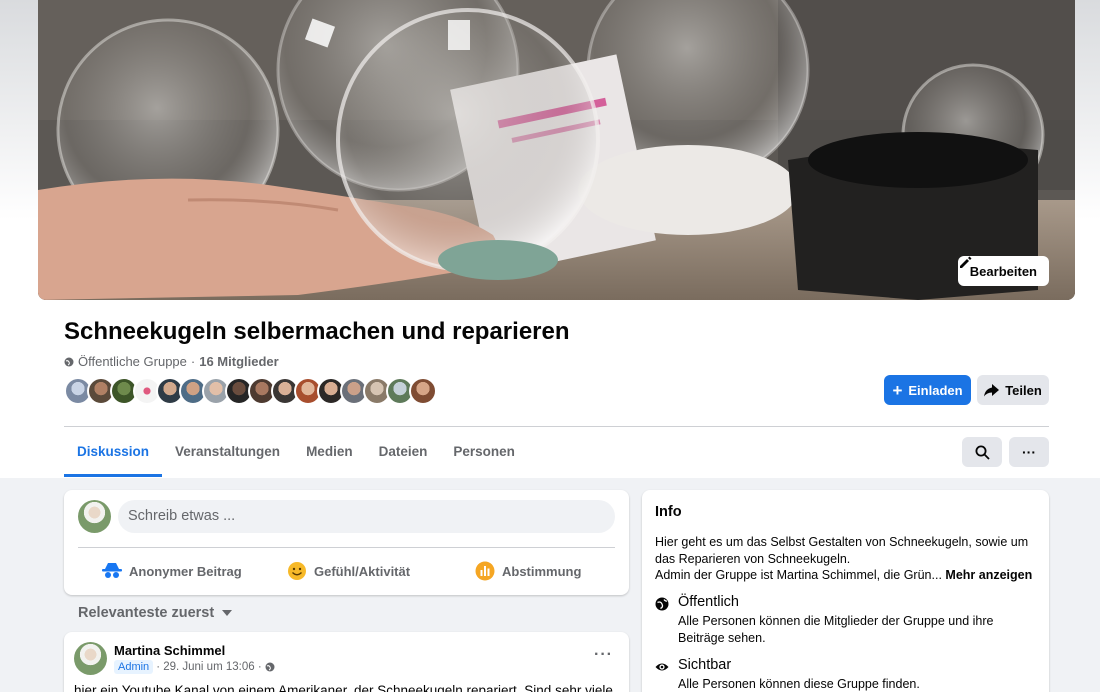 The width and height of the screenshot is (1100, 692). I want to click on share-button: Teilen, so click(1013, 390).